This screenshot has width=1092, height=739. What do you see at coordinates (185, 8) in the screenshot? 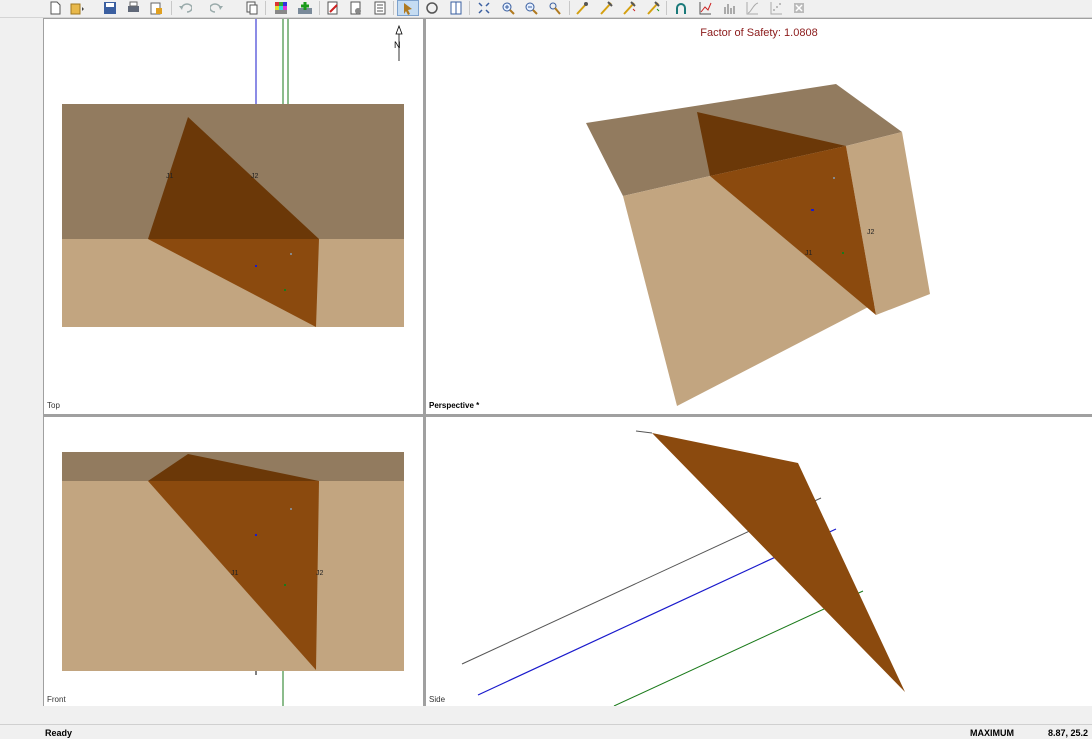
I see `undo-icon` at bounding box center [185, 8].